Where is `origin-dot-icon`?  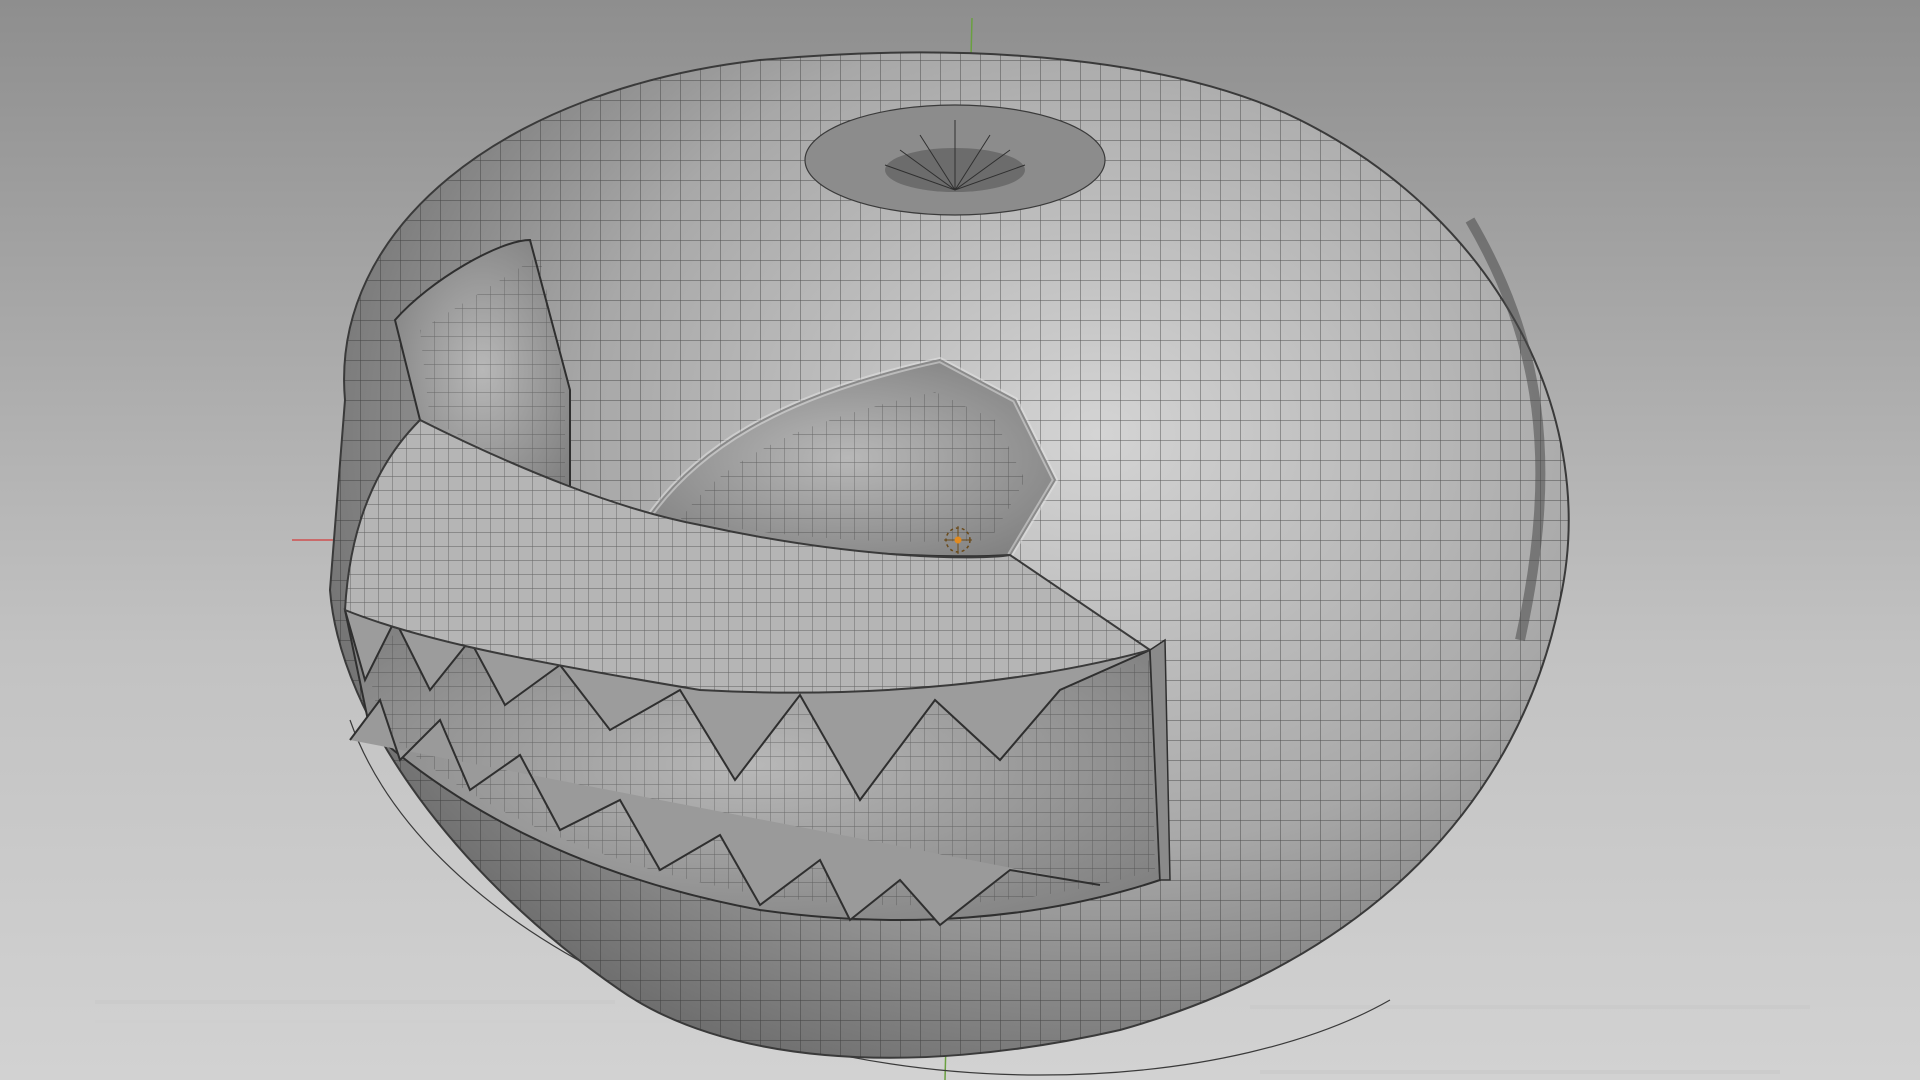
origin-dot-icon is located at coordinates (958, 540).